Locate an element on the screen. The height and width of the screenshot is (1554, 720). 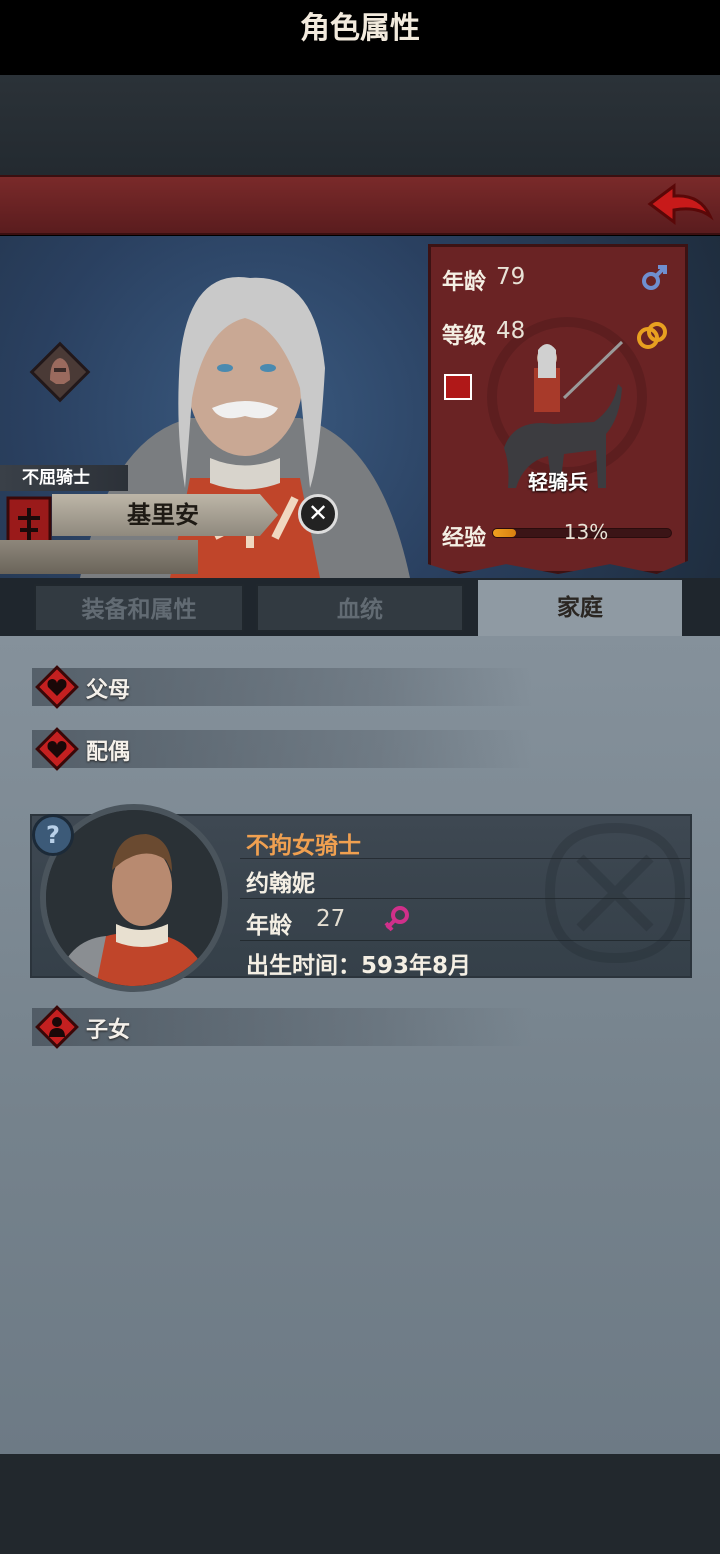
back-button is located at coordinates (679, 205).